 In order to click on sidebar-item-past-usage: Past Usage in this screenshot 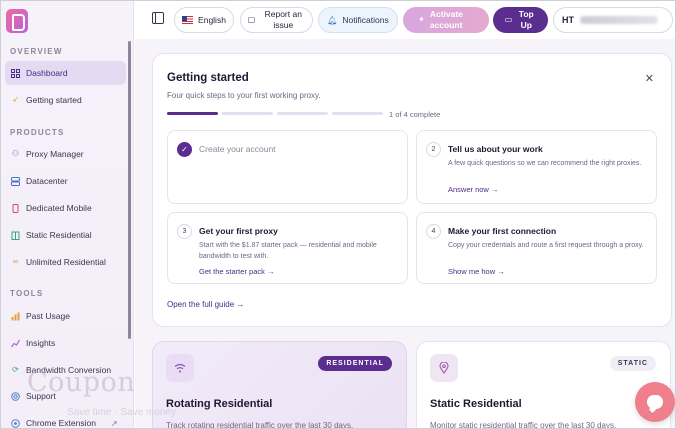, I will do `click(65, 316)`.